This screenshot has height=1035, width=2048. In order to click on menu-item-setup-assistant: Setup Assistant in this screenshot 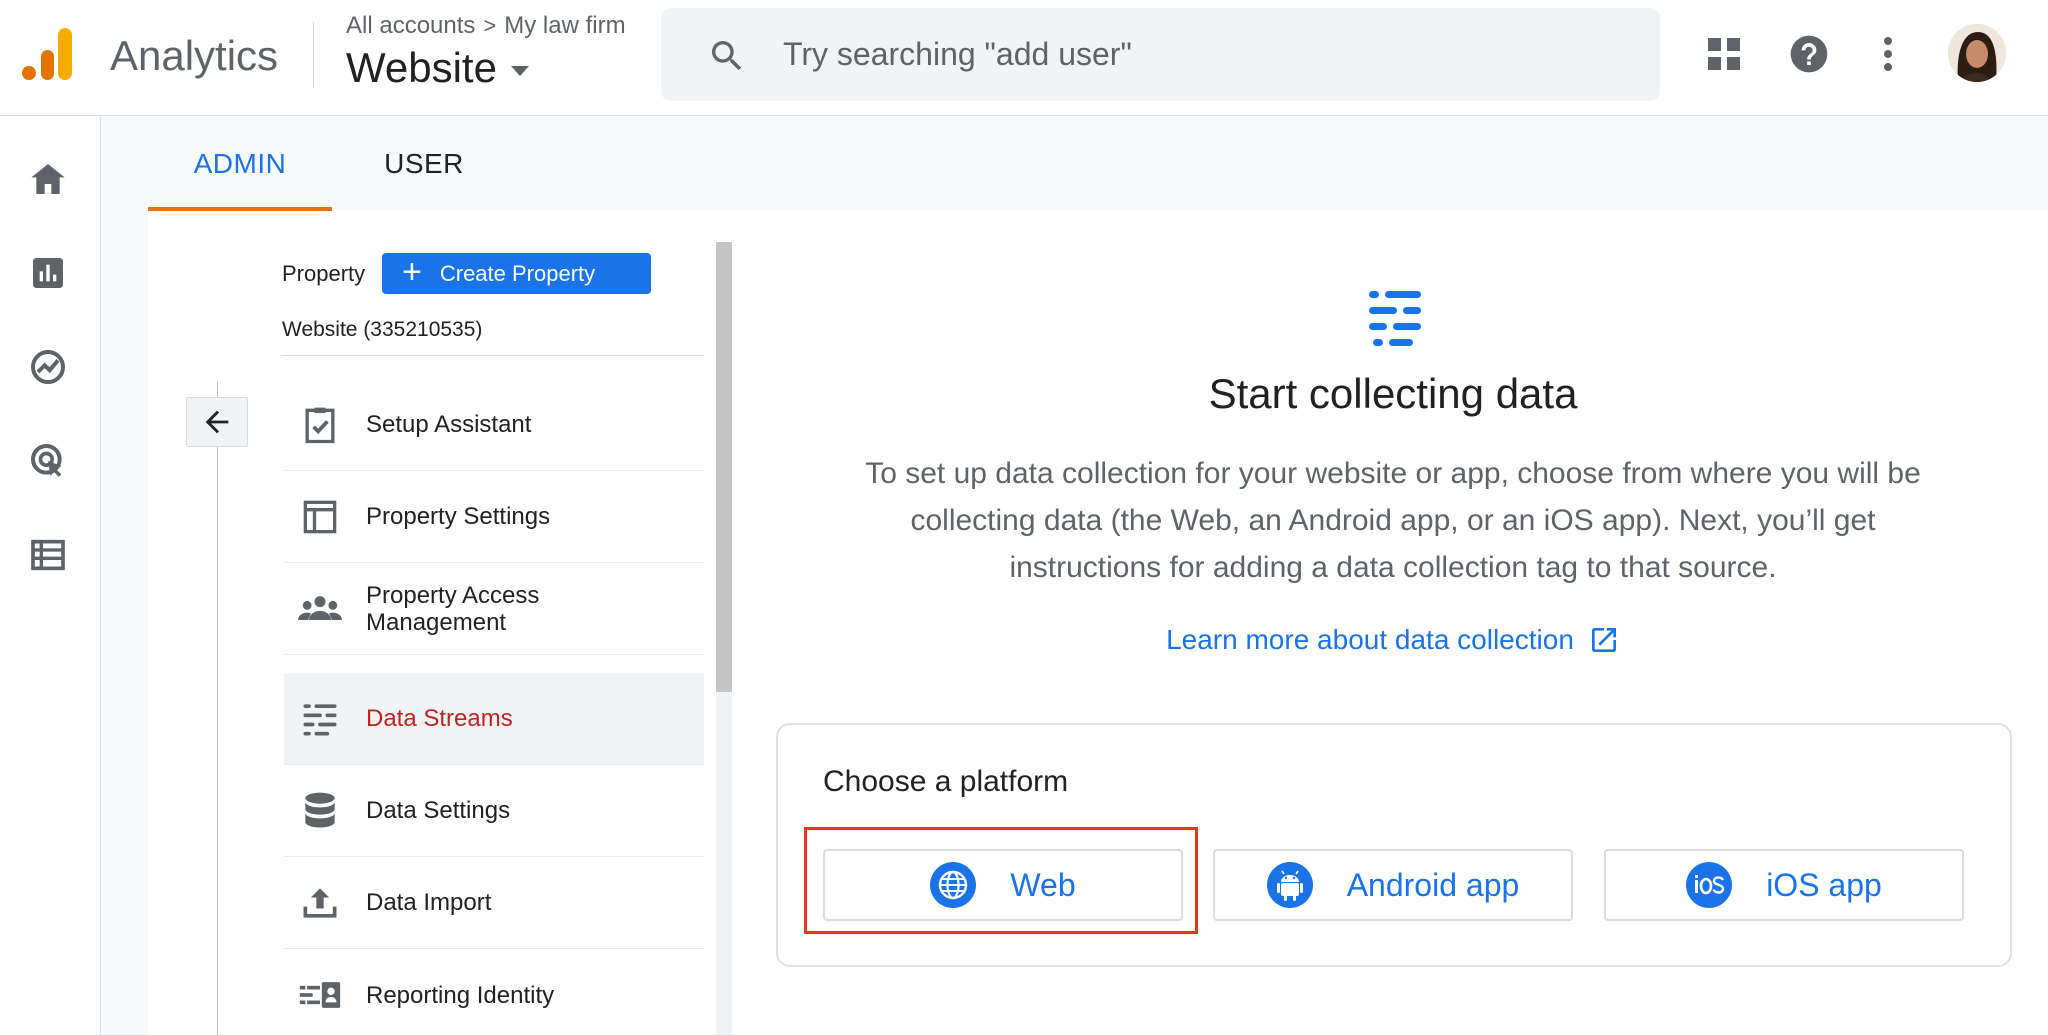, I will do `click(494, 425)`.